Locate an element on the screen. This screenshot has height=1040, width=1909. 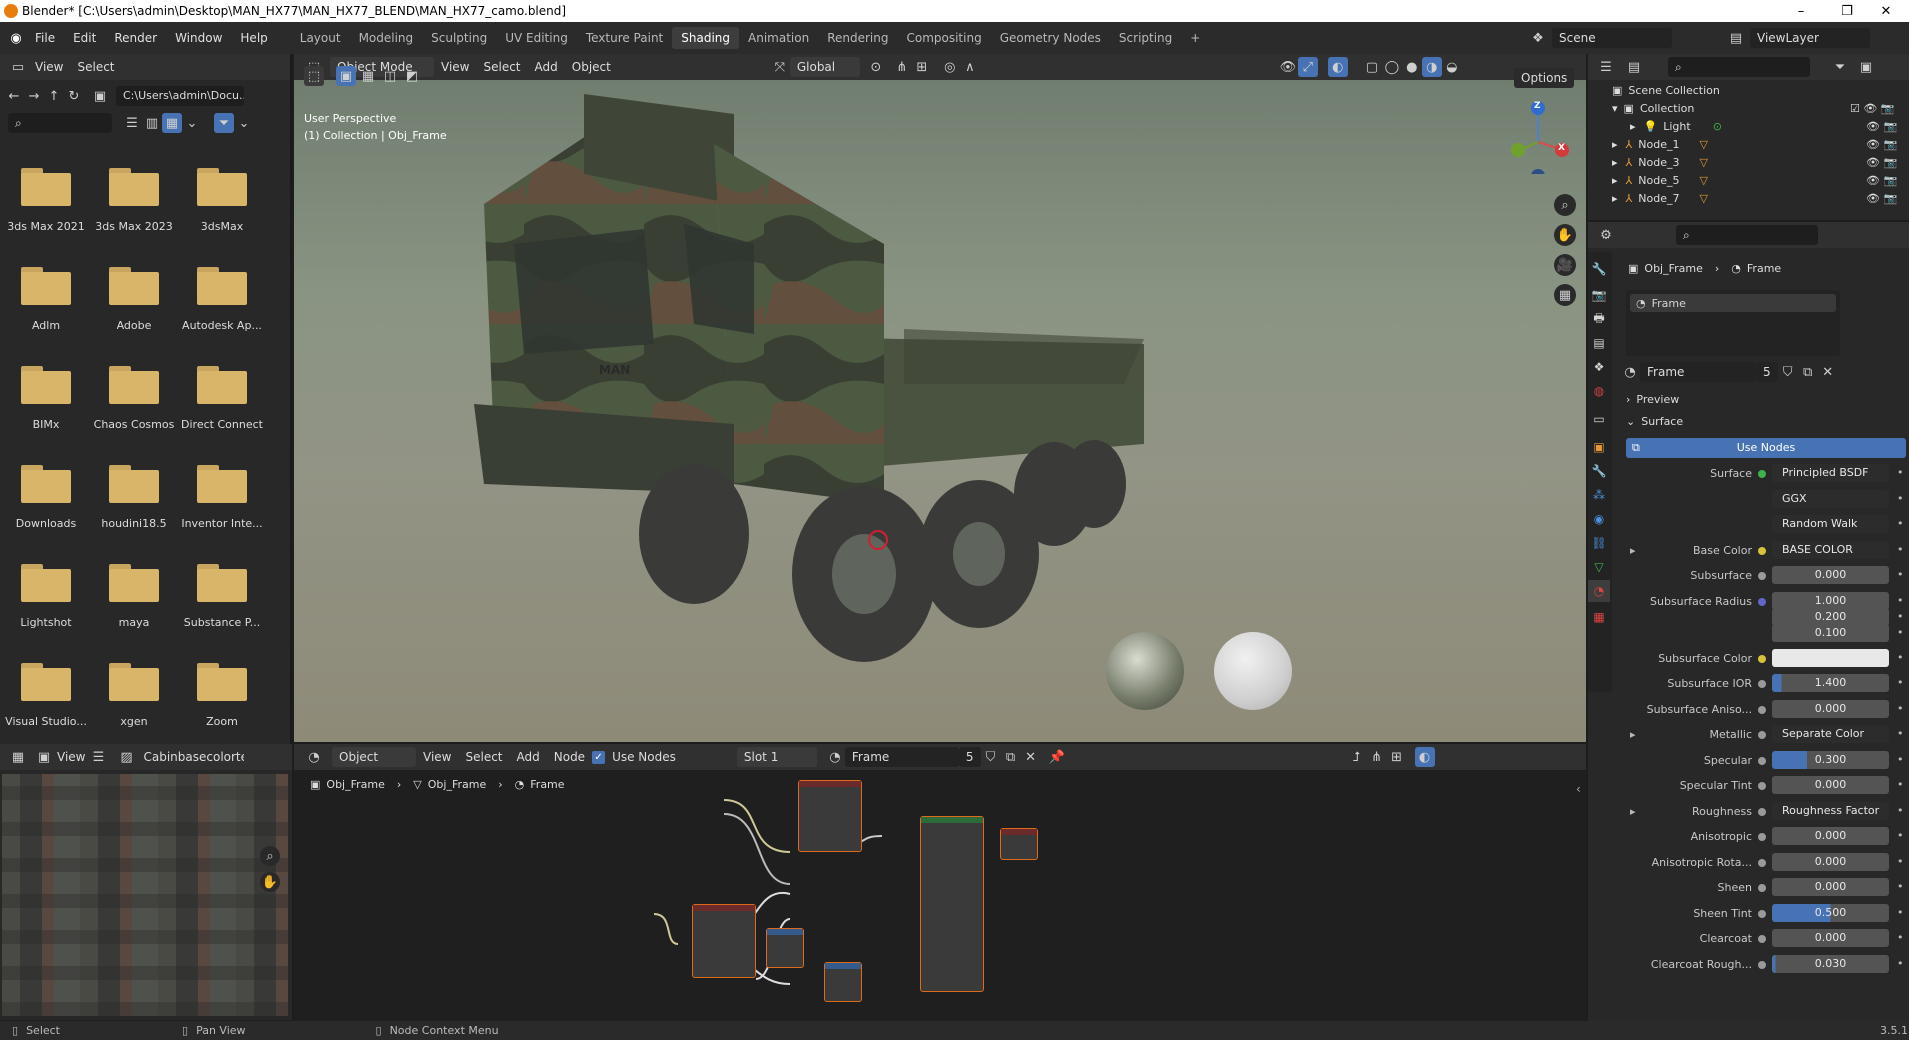
render-tab-icon: 📷 is located at coordinates (1599, 295).